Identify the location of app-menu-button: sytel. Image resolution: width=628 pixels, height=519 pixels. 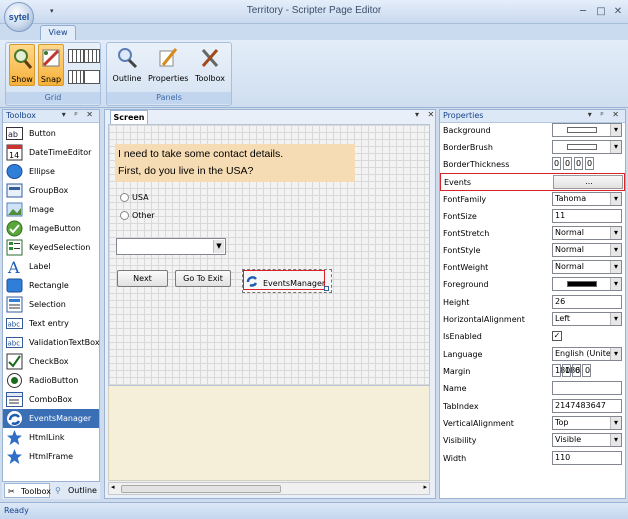
(19, 17).